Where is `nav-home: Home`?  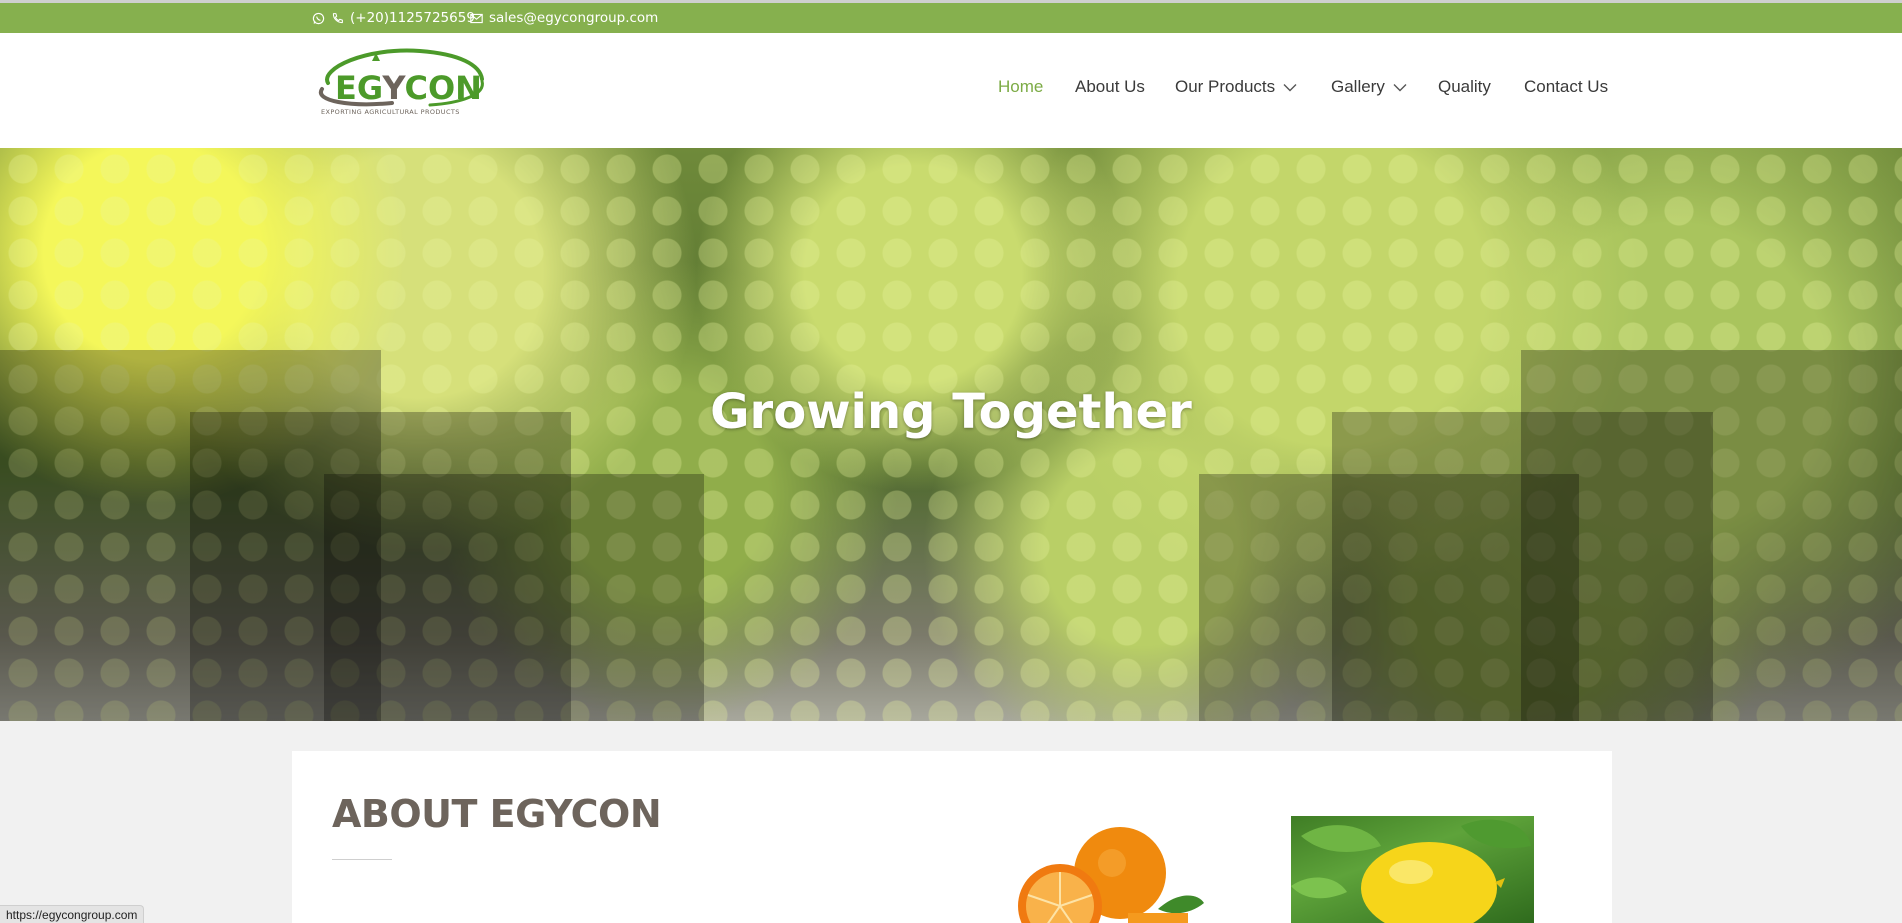 nav-home: Home is located at coordinates (1020, 87).